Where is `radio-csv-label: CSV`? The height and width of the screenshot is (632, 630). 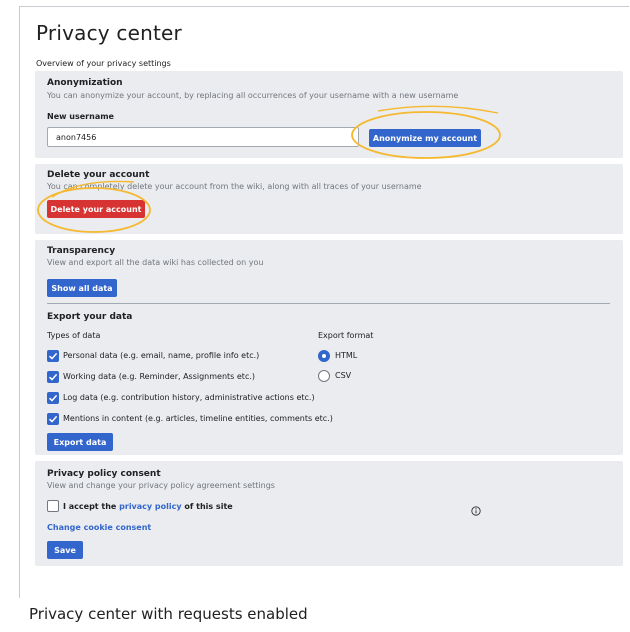 radio-csv-label: CSV is located at coordinates (343, 375).